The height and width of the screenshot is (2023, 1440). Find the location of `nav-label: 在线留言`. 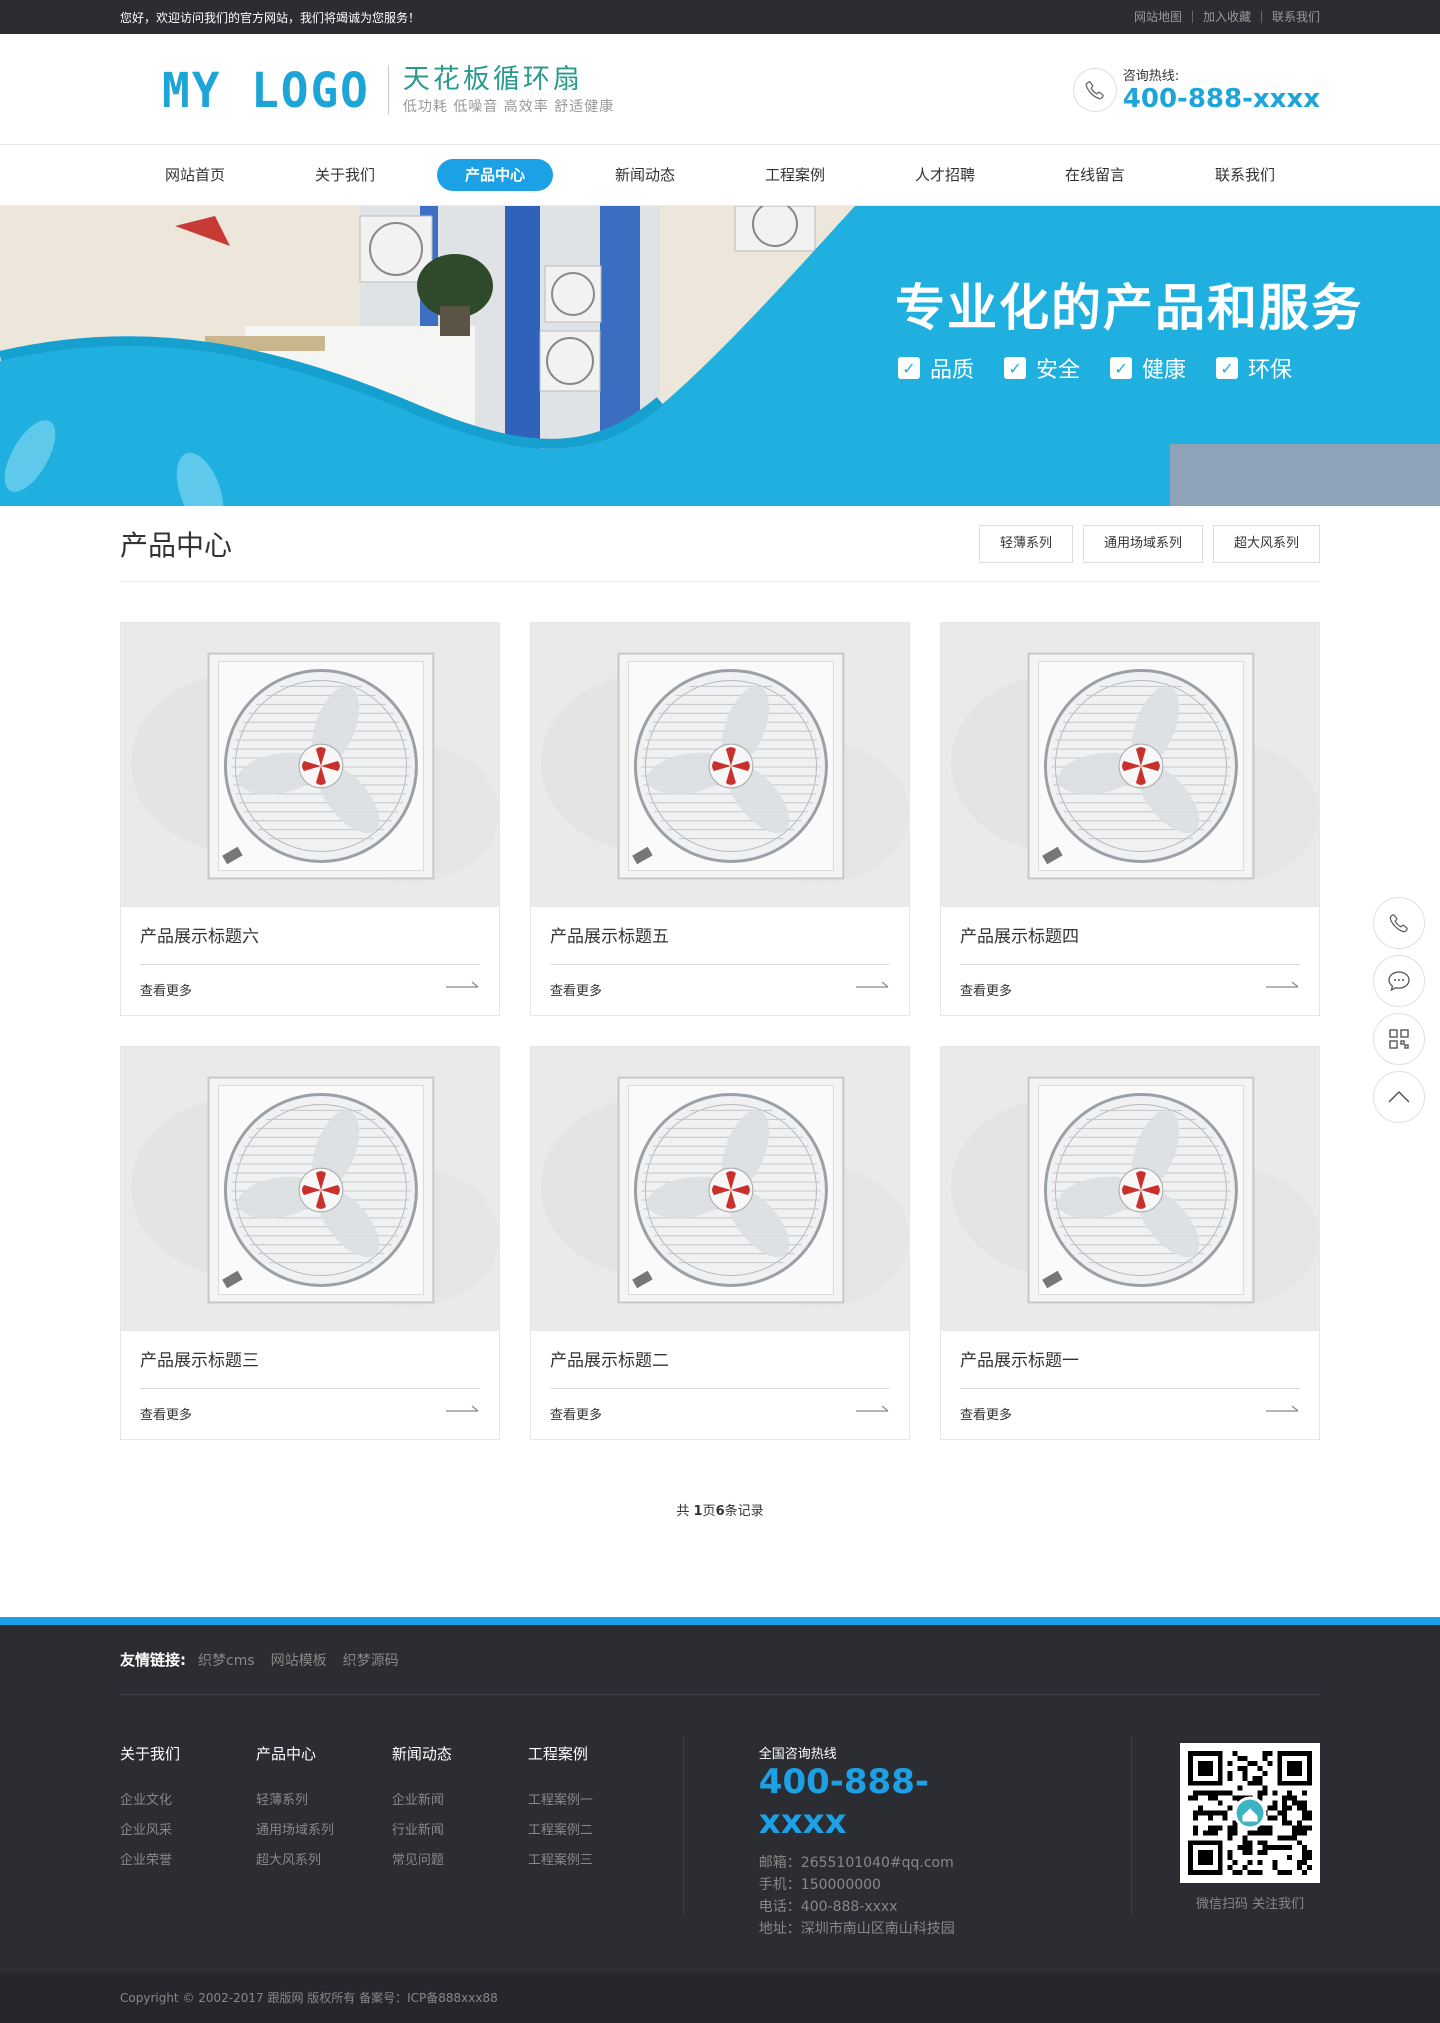

nav-label: 在线留言 is located at coordinates (1094, 175).